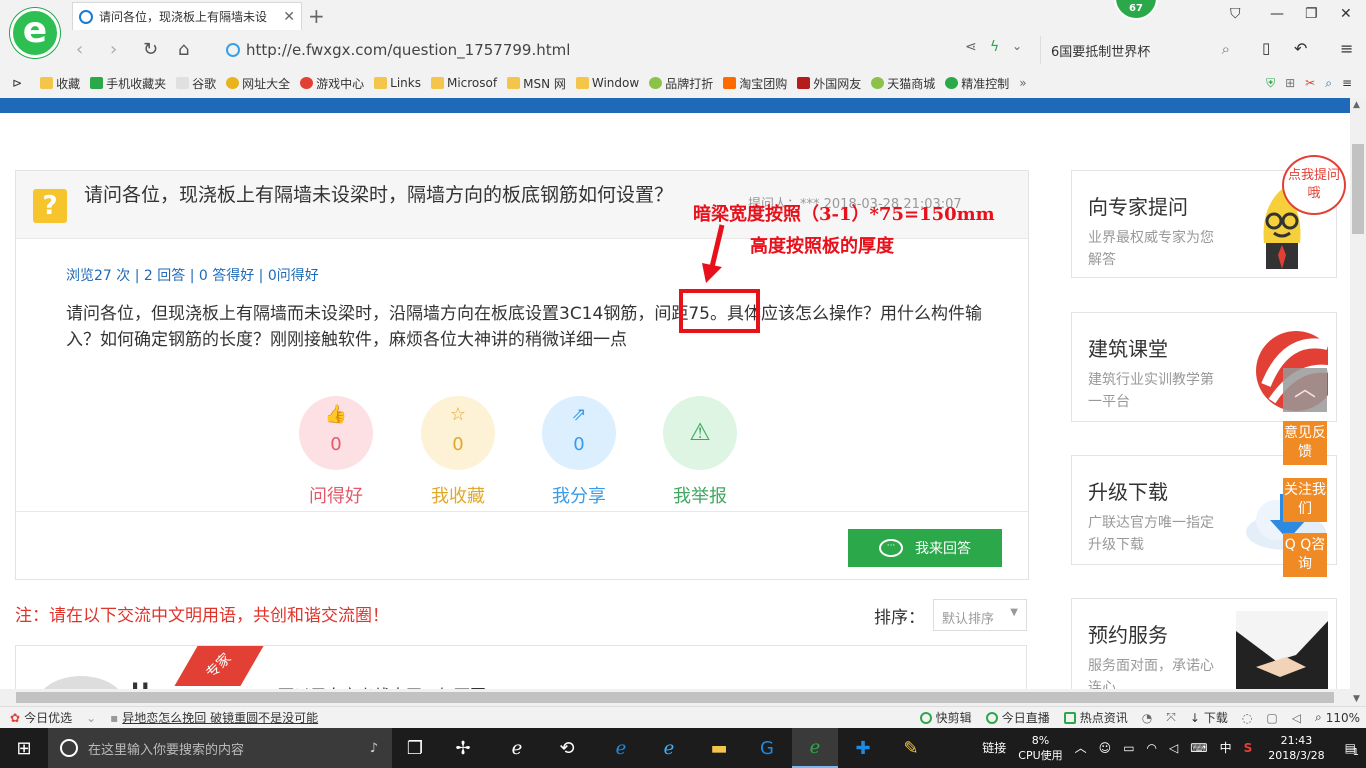  I want to click on edge-icon: ℯ, so click(621, 748).